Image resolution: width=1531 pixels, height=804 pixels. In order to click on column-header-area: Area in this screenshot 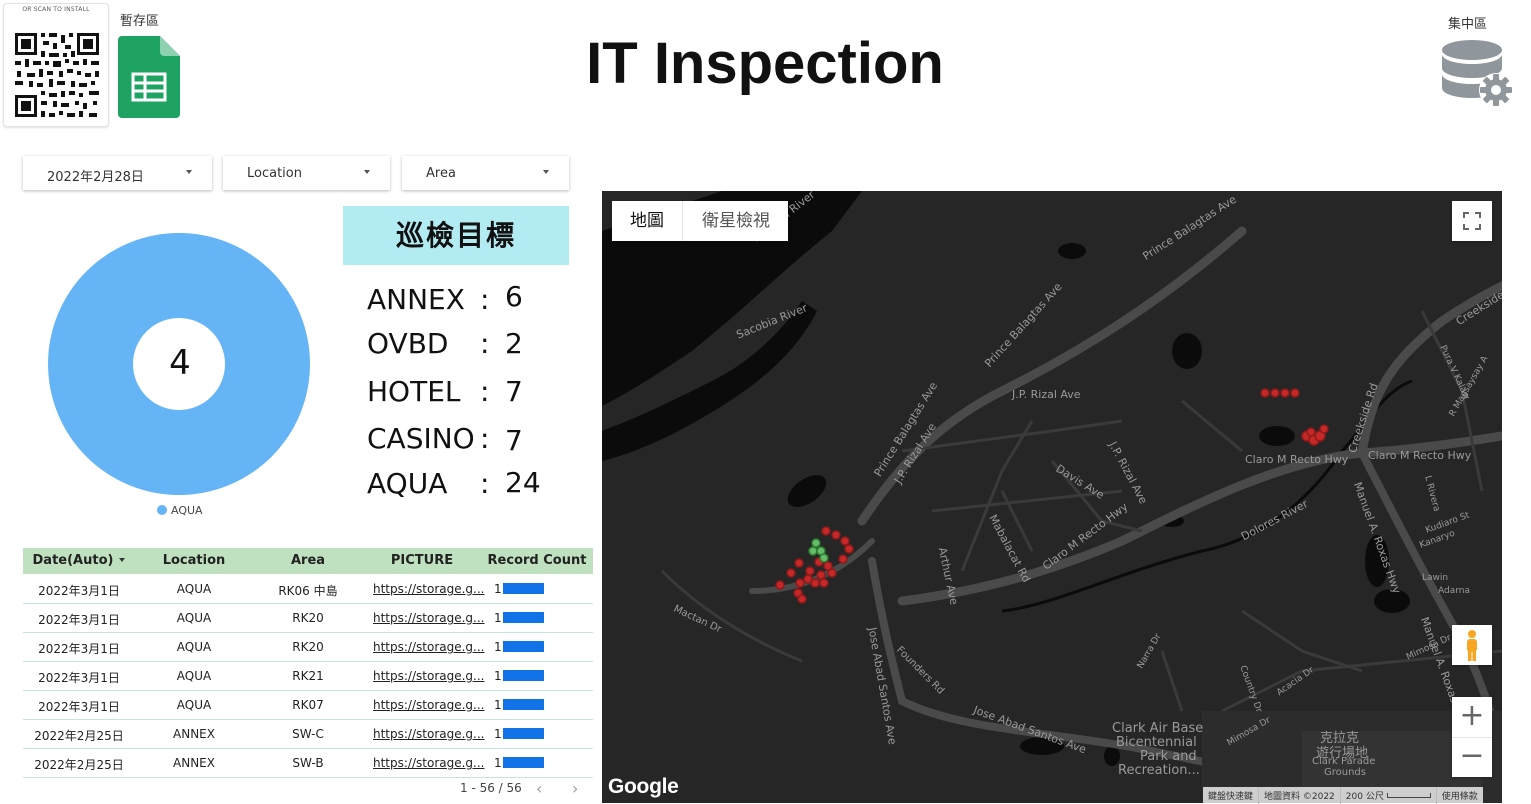, I will do `click(308, 560)`.